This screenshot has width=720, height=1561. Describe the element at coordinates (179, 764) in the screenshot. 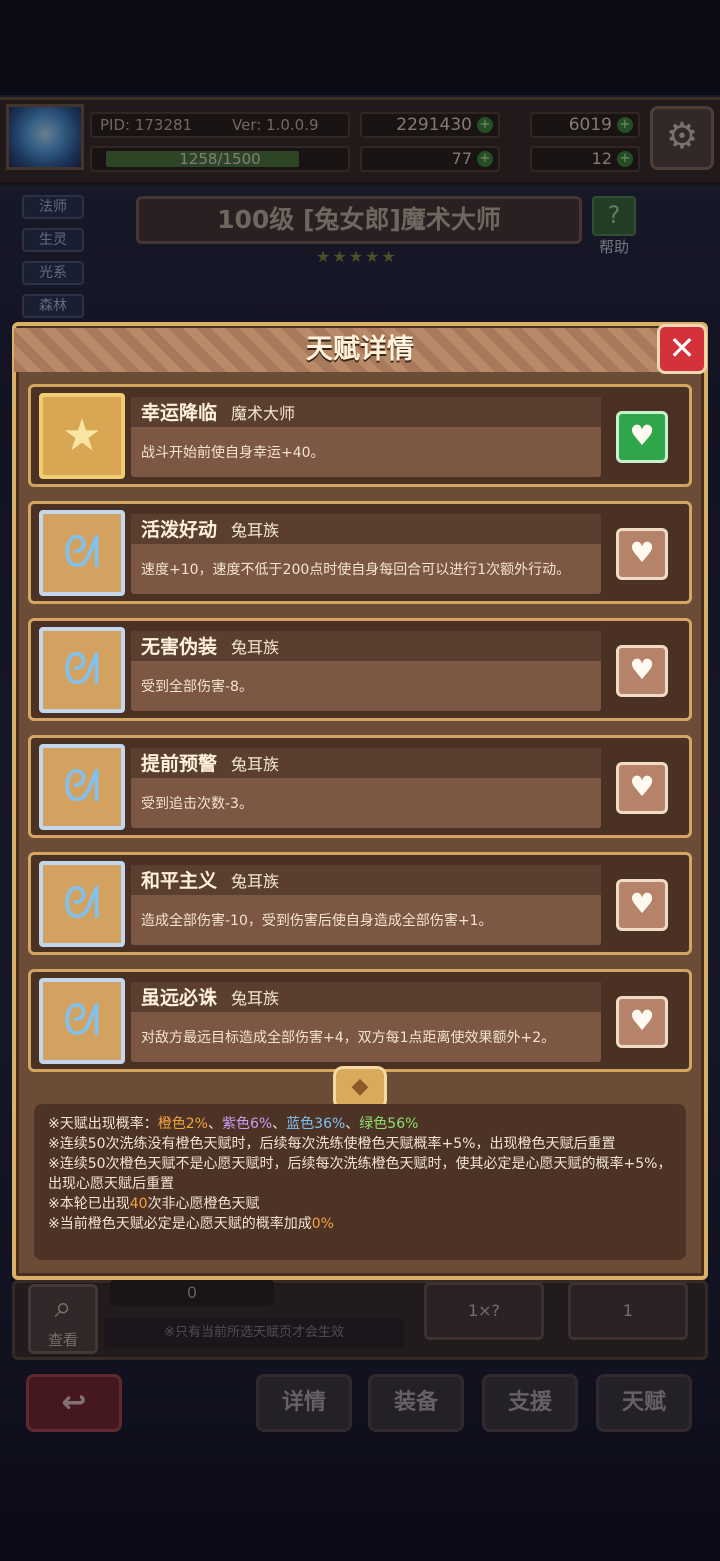

I see `talent-name: 提前预警` at that location.